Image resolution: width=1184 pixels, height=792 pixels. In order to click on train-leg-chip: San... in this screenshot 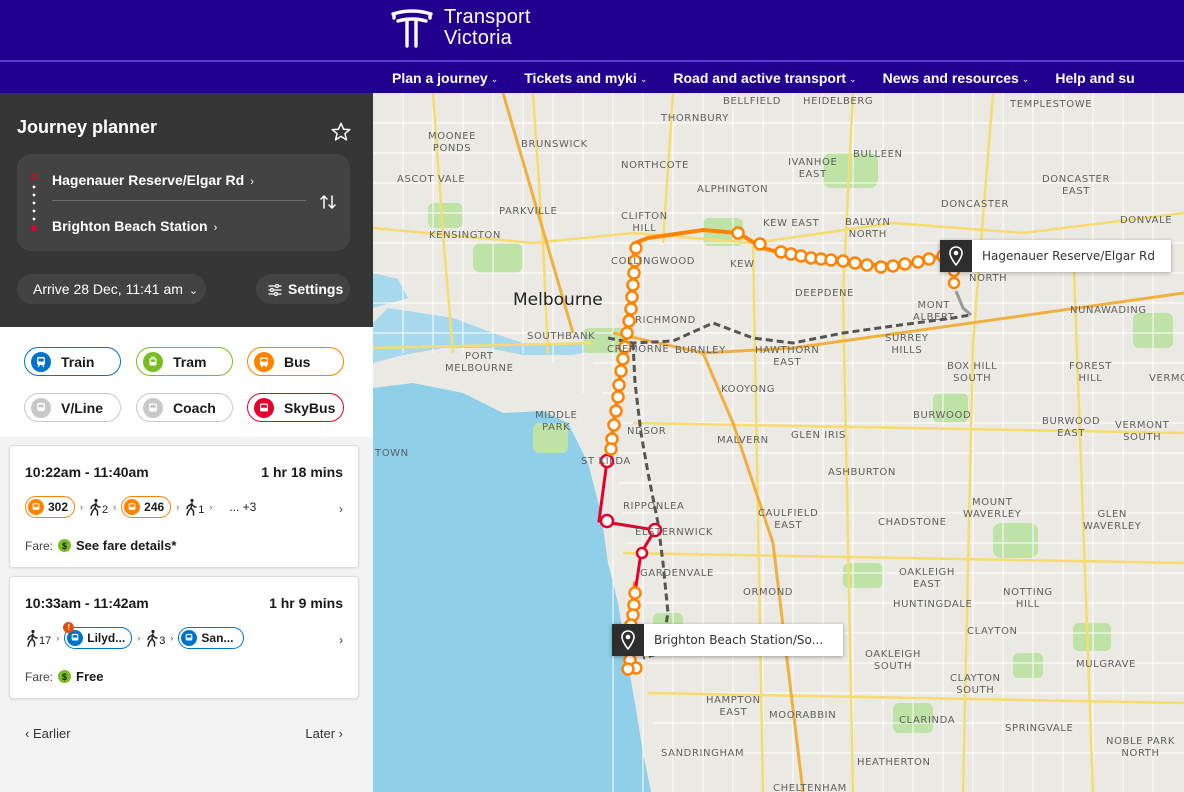, I will do `click(211, 638)`.